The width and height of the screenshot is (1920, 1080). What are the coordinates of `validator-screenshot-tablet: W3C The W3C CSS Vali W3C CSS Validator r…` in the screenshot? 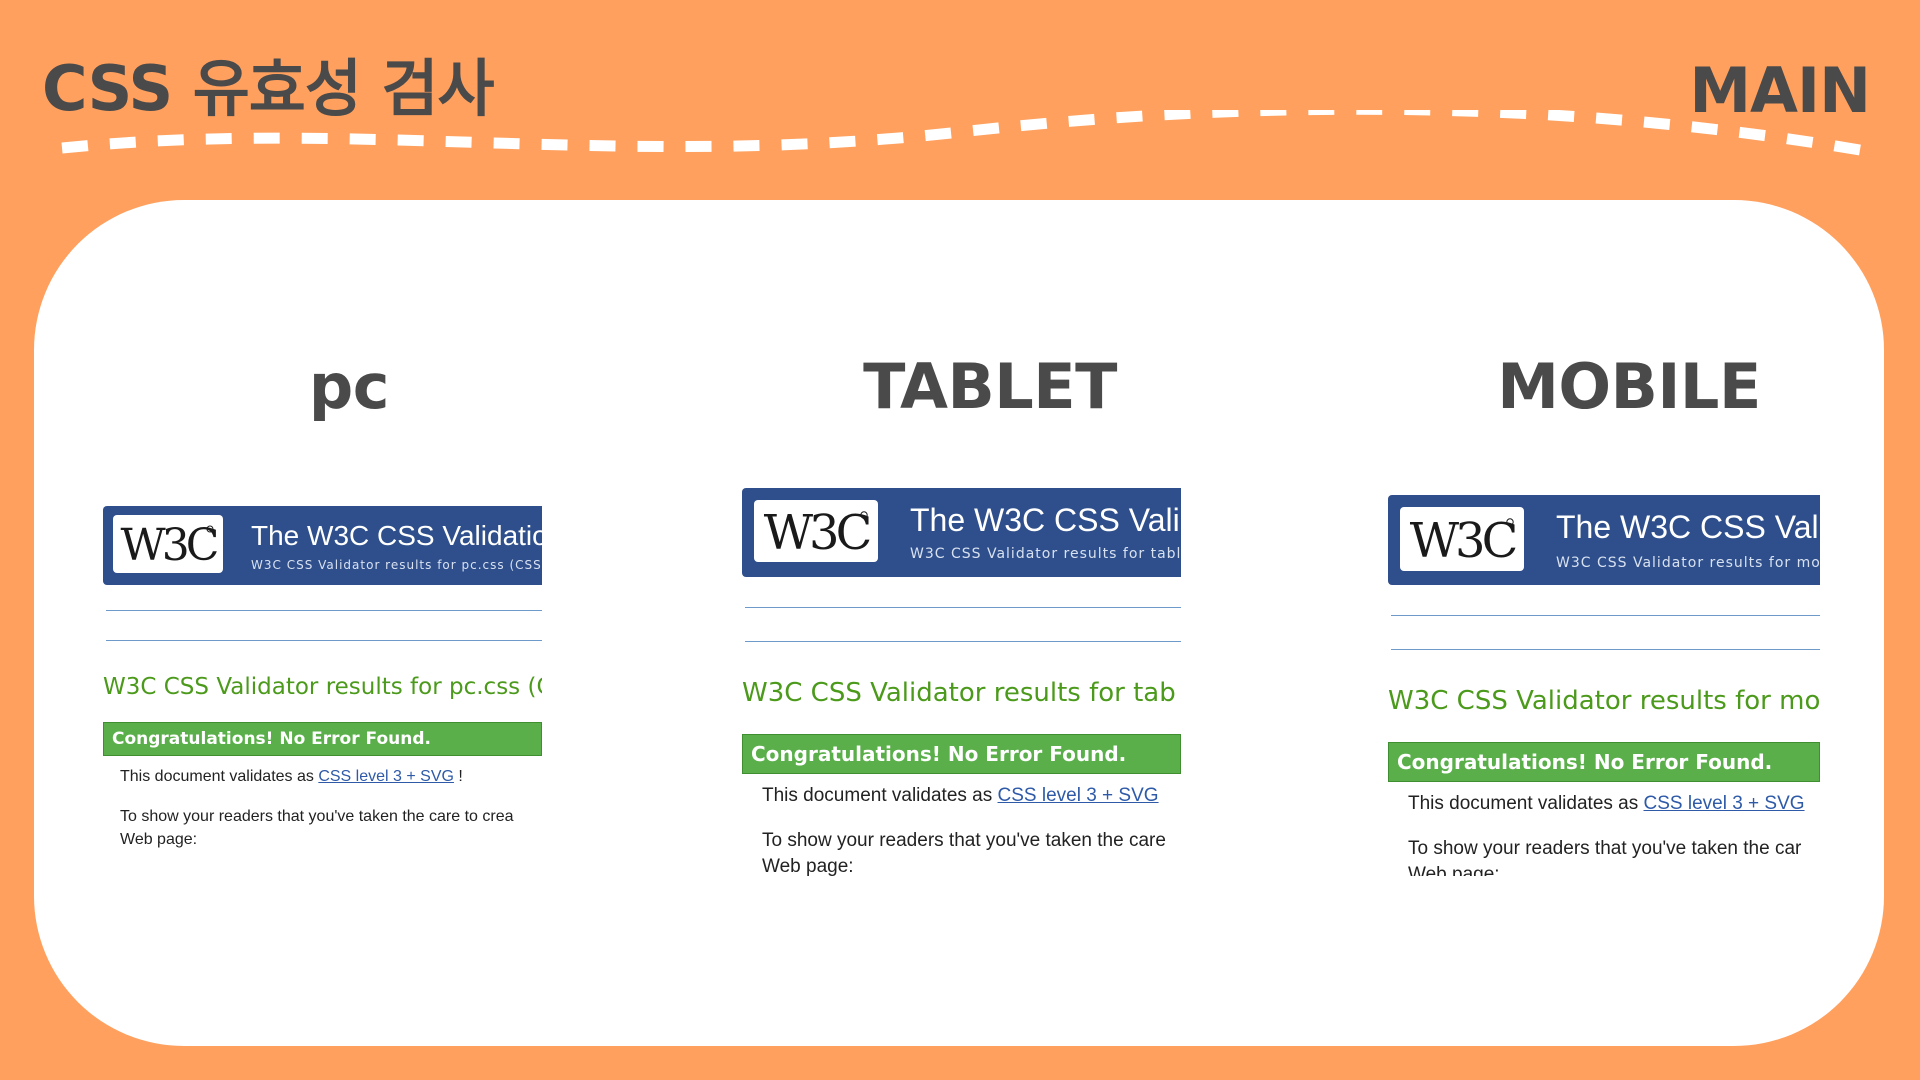 It's located at (961, 682).